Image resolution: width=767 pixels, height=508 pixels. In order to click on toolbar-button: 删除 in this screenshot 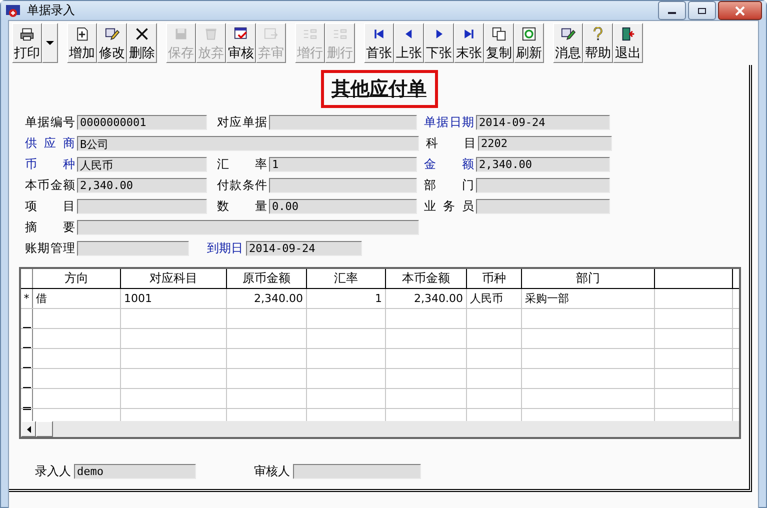, I will do `click(142, 43)`.